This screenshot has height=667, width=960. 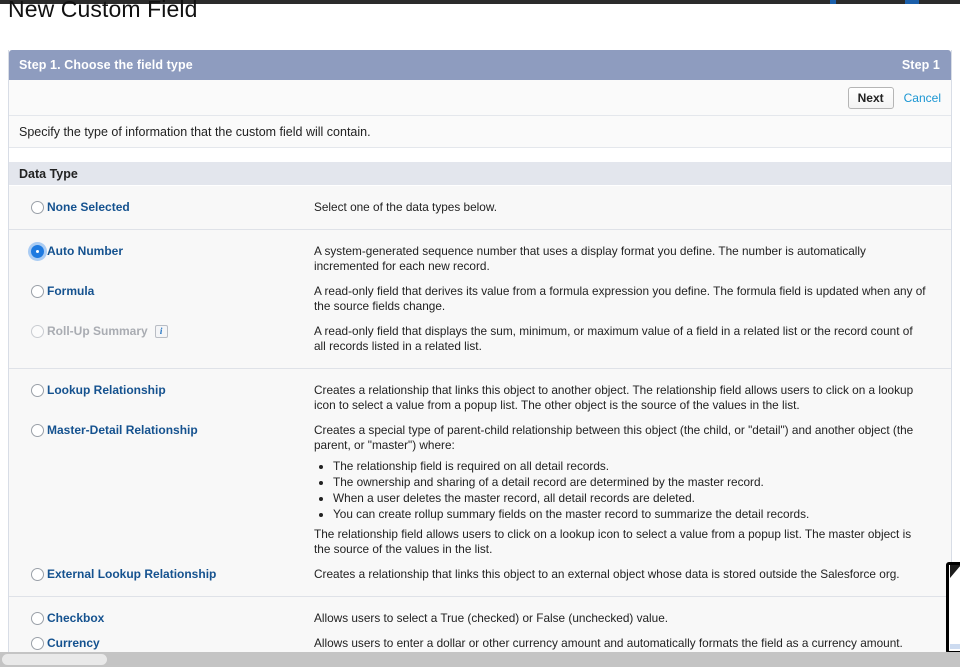 I want to click on panel-header-title: Step 1. Choose the field type, so click(x=106, y=65).